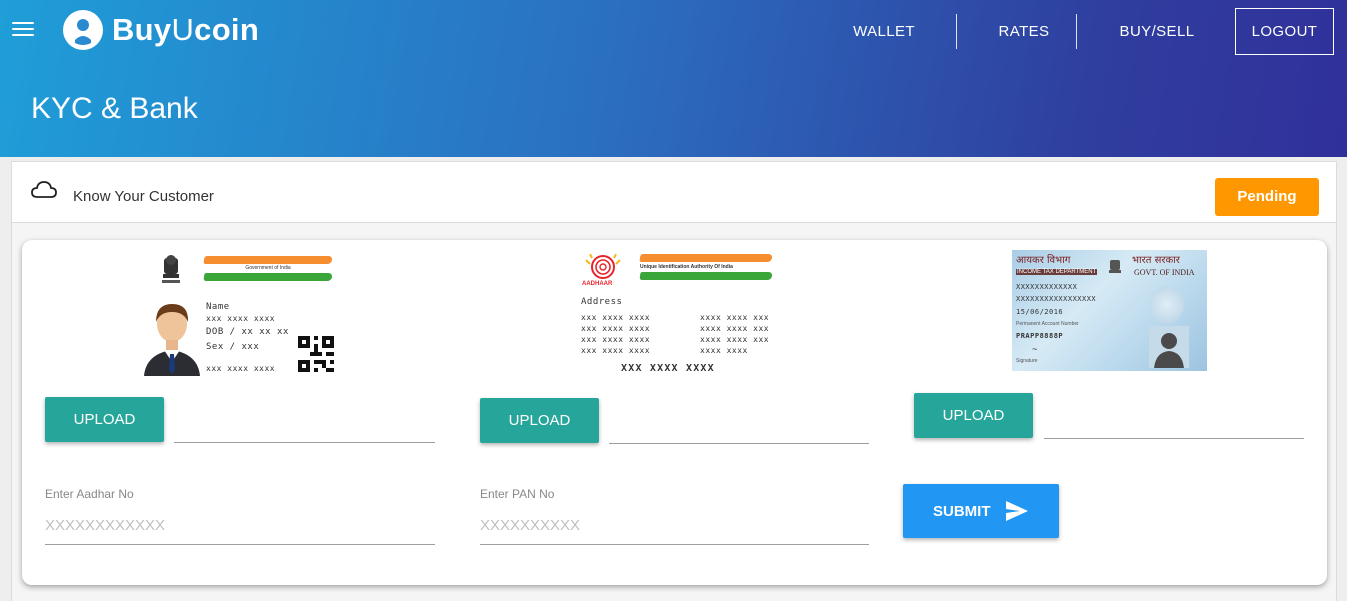 The height and width of the screenshot is (601, 1347). Describe the element at coordinates (539, 420) in the screenshot. I see `upload-aadhar-back-button: UPLOAD` at that location.